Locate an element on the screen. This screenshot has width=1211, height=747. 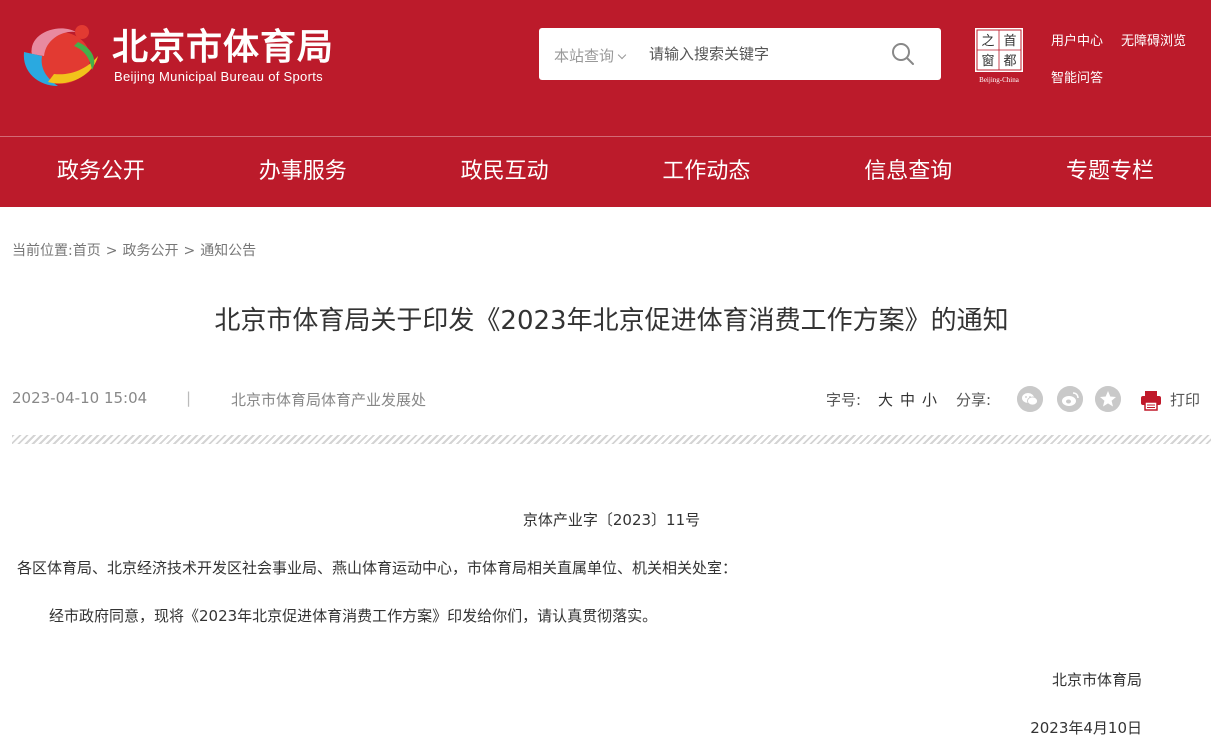
search-icon is located at coordinates (903, 54).